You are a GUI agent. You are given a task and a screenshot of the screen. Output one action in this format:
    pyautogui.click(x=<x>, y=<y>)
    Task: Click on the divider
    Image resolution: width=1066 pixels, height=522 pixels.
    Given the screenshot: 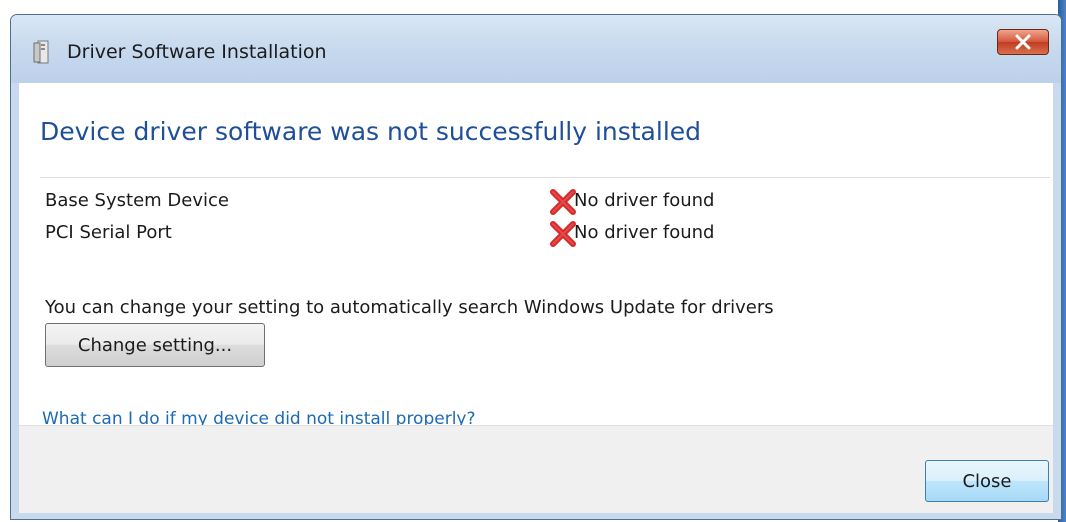 What is the action you would take?
    pyautogui.click(x=545, y=177)
    